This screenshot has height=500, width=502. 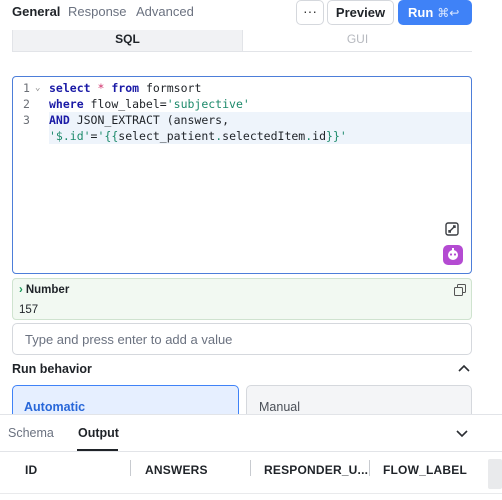 I want to click on code-token: '{{, so click(x=108, y=136).